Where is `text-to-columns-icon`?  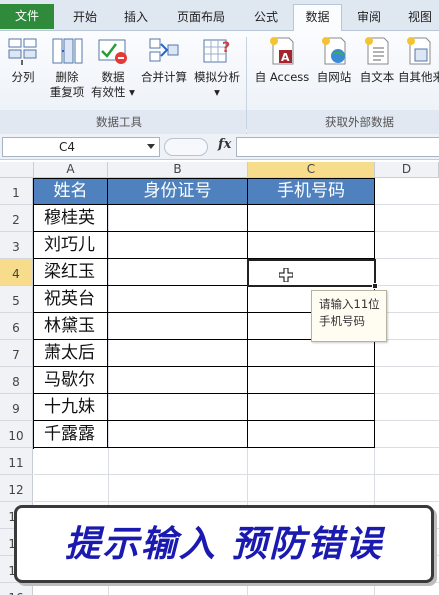
text-to-columns-icon is located at coordinates (22, 51).